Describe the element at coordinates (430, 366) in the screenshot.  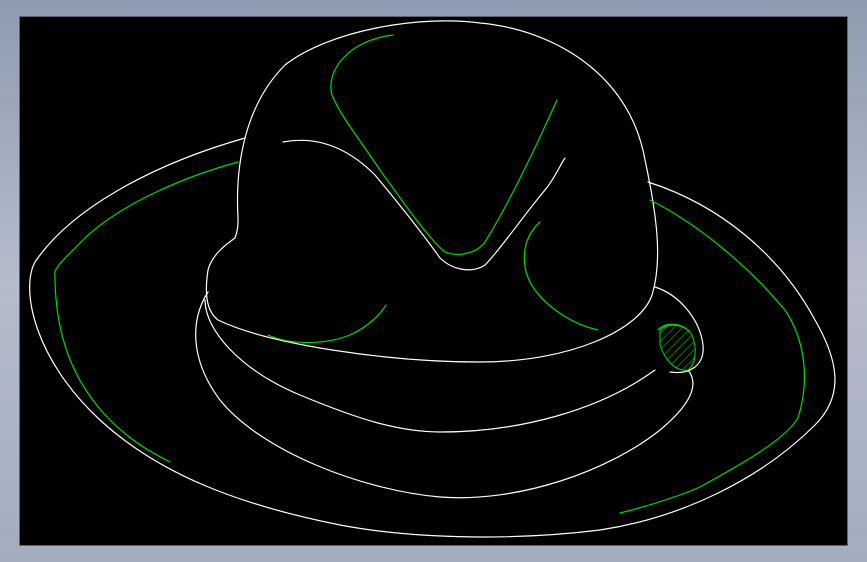
I see `band-upper-outline` at that location.